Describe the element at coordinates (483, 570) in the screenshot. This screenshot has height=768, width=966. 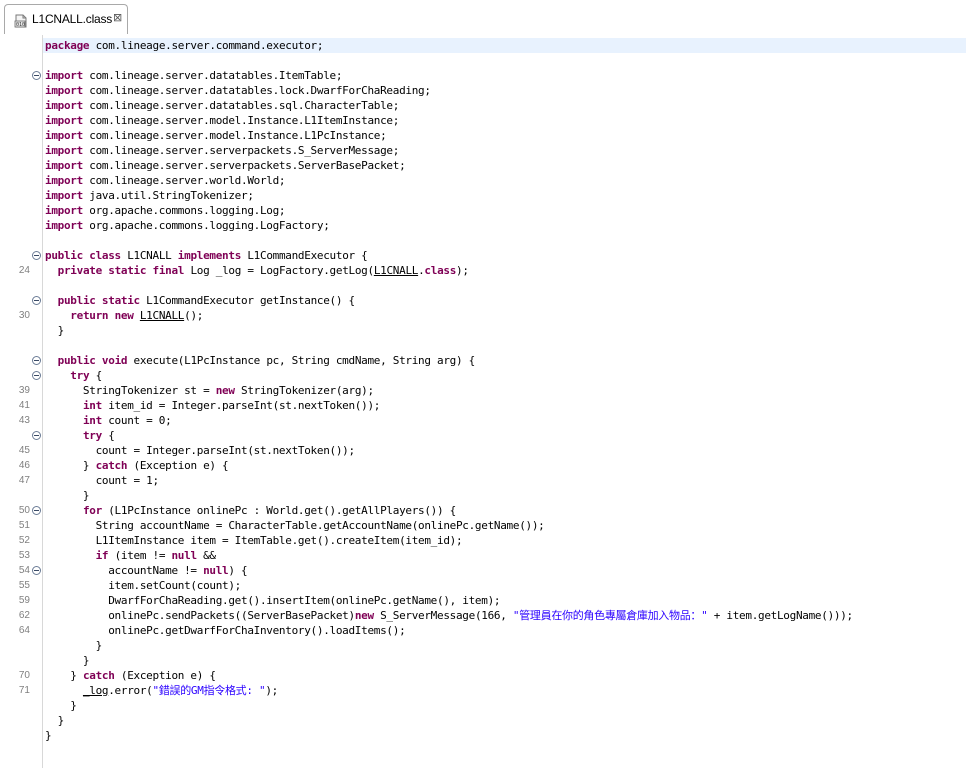
I see `code-line: 54 accountName != null) {` at that location.